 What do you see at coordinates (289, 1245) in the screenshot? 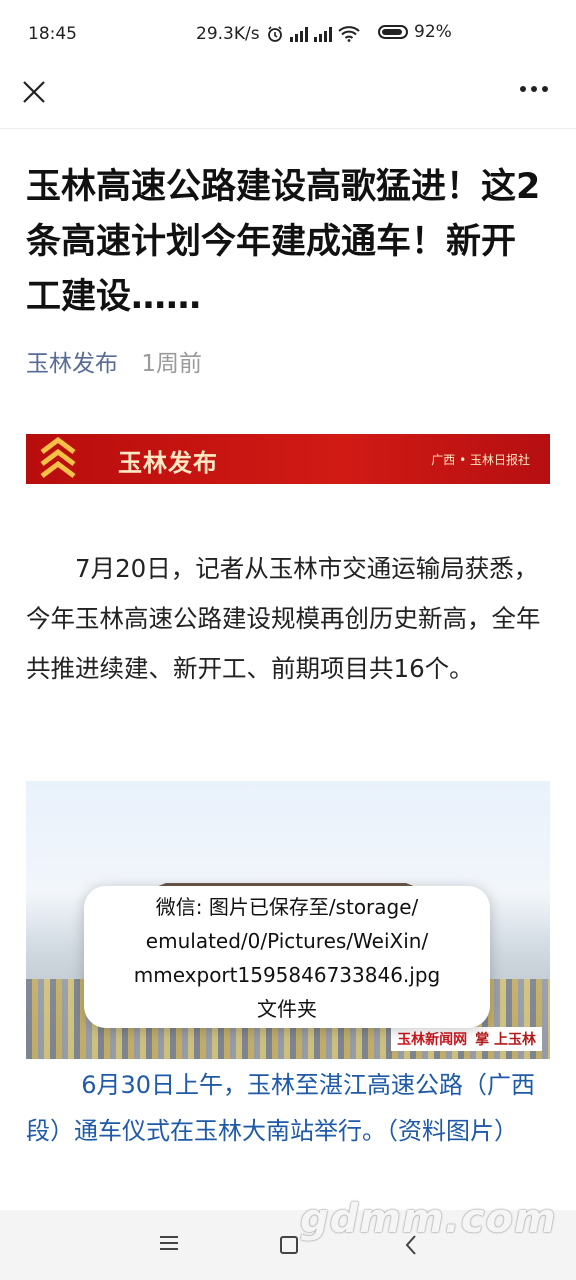
I see `home-icon` at bounding box center [289, 1245].